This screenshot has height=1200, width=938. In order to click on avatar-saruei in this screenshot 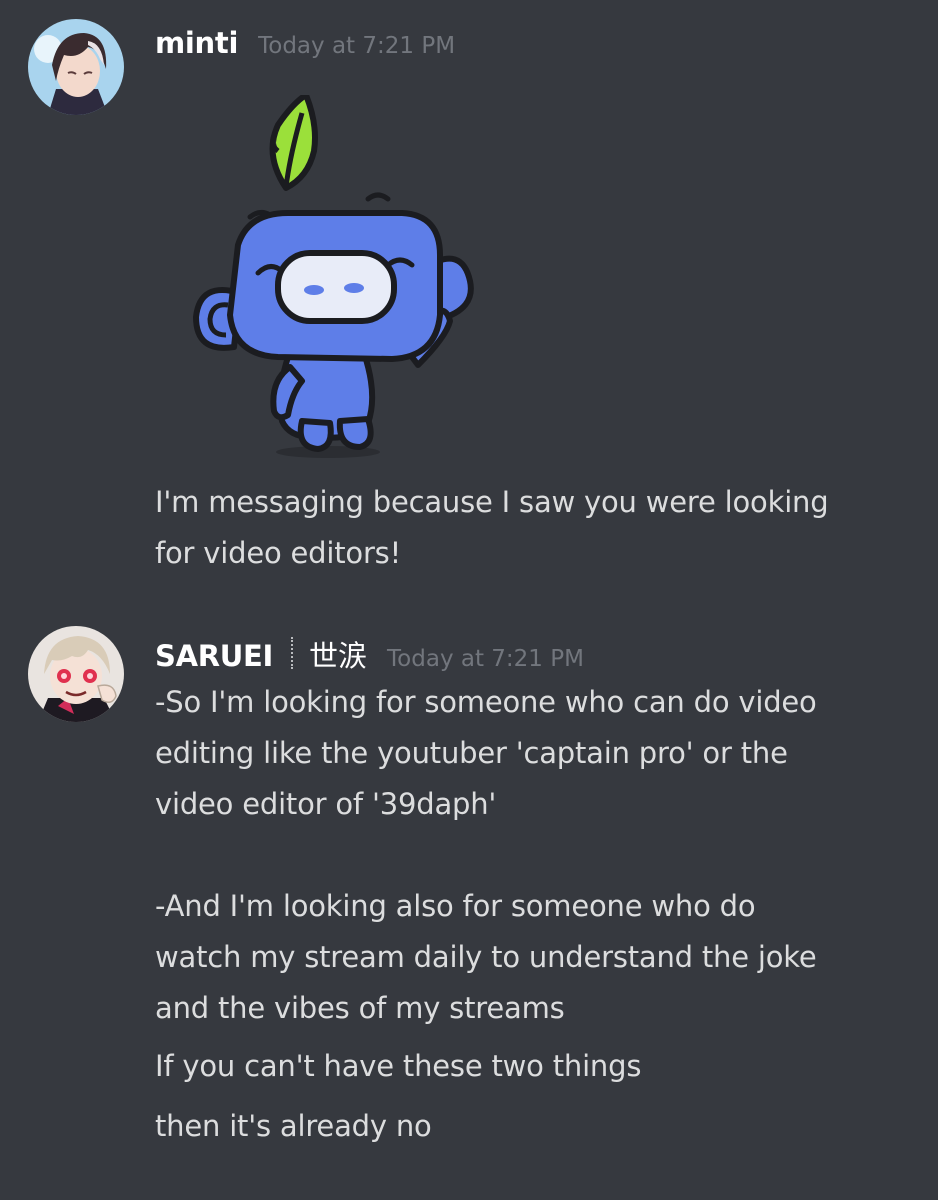, I will do `click(76, 674)`.